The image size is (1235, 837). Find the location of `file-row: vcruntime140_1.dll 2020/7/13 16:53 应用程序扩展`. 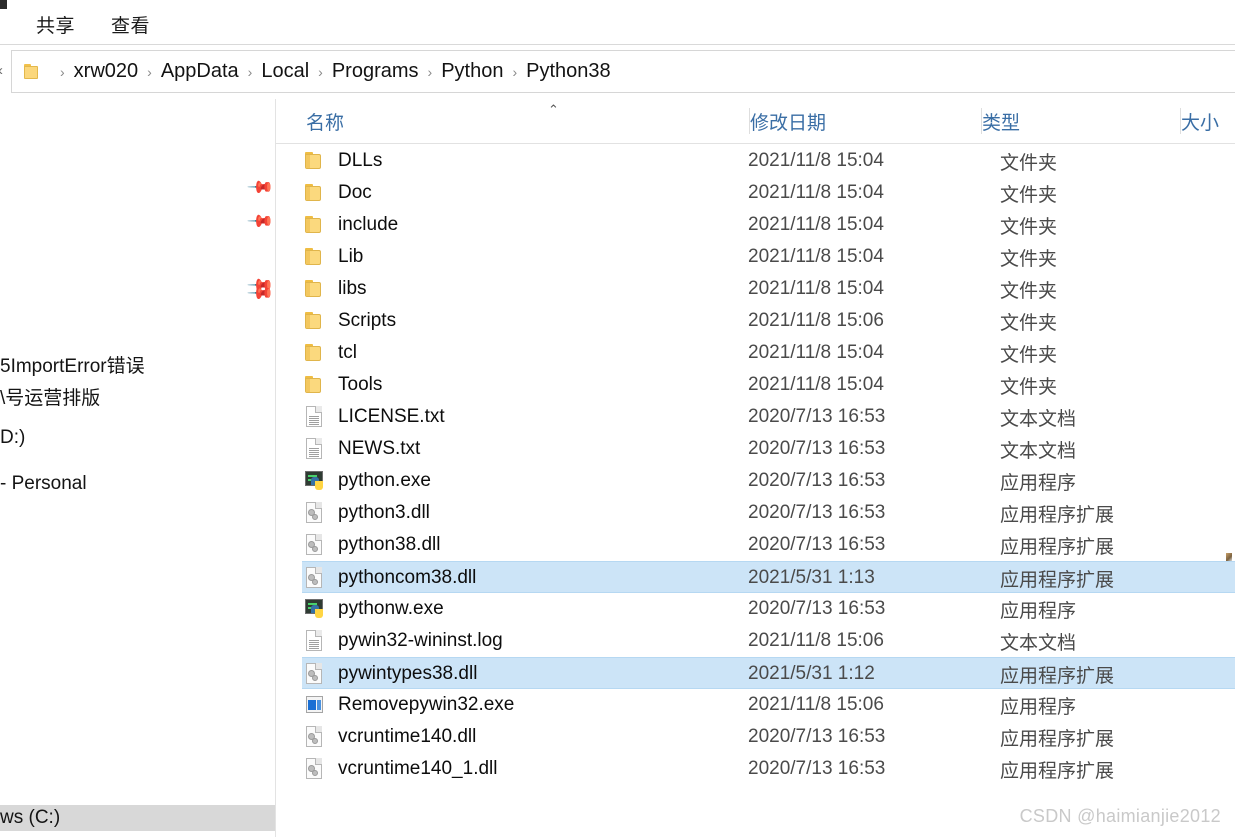

file-row: vcruntime140_1.dll 2020/7/13 16:53 应用程序扩展 is located at coordinates (755, 769).